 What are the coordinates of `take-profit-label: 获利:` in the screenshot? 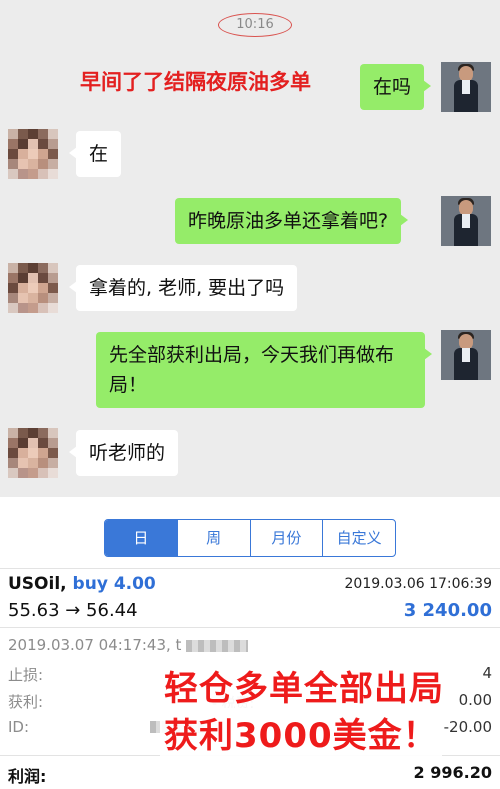 It's located at (26, 702).